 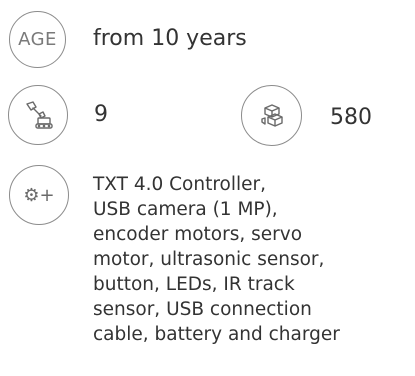 What do you see at coordinates (101, 114) in the screenshot?
I see `models-count: 9` at bounding box center [101, 114].